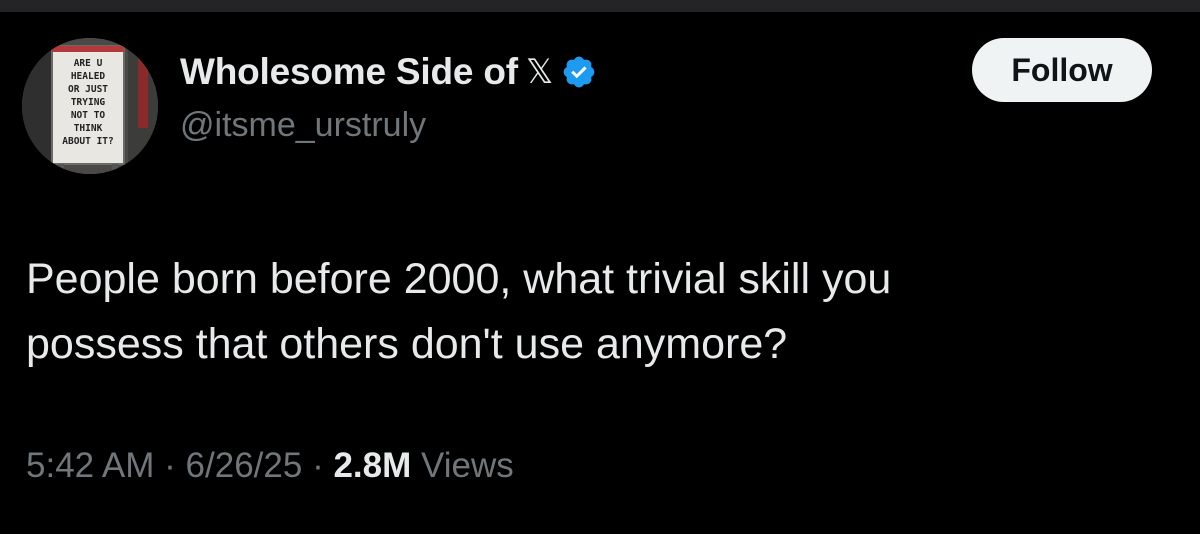 This screenshot has width=1200, height=534. What do you see at coordinates (349, 72) in the screenshot?
I see `author-display-name: Wholesome Side of` at bounding box center [349, 72].